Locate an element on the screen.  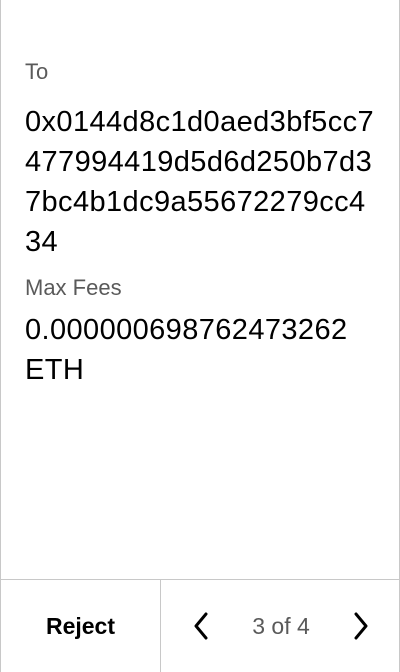
chevron-right-icon is located at coordinates (361, 626).